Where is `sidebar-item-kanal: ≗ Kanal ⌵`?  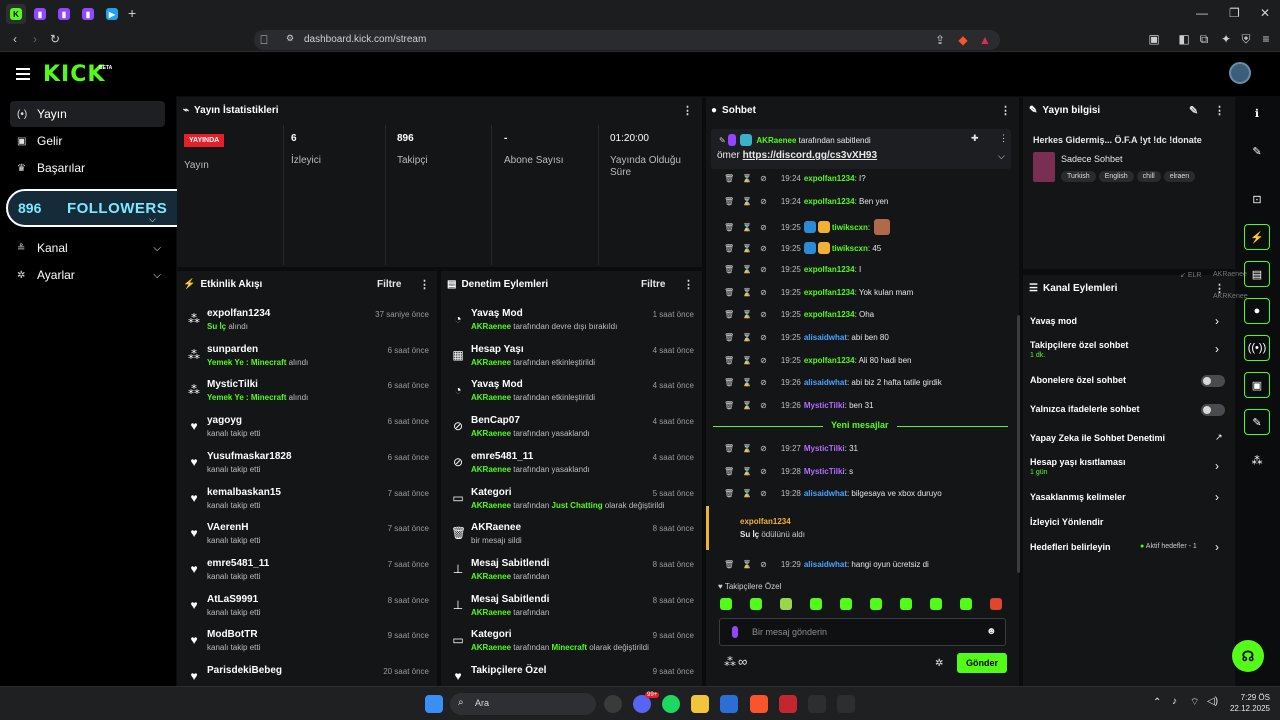 sidebar-item-kanal: ≗ Kanal ⌵ is located at coordinates (87, 248).